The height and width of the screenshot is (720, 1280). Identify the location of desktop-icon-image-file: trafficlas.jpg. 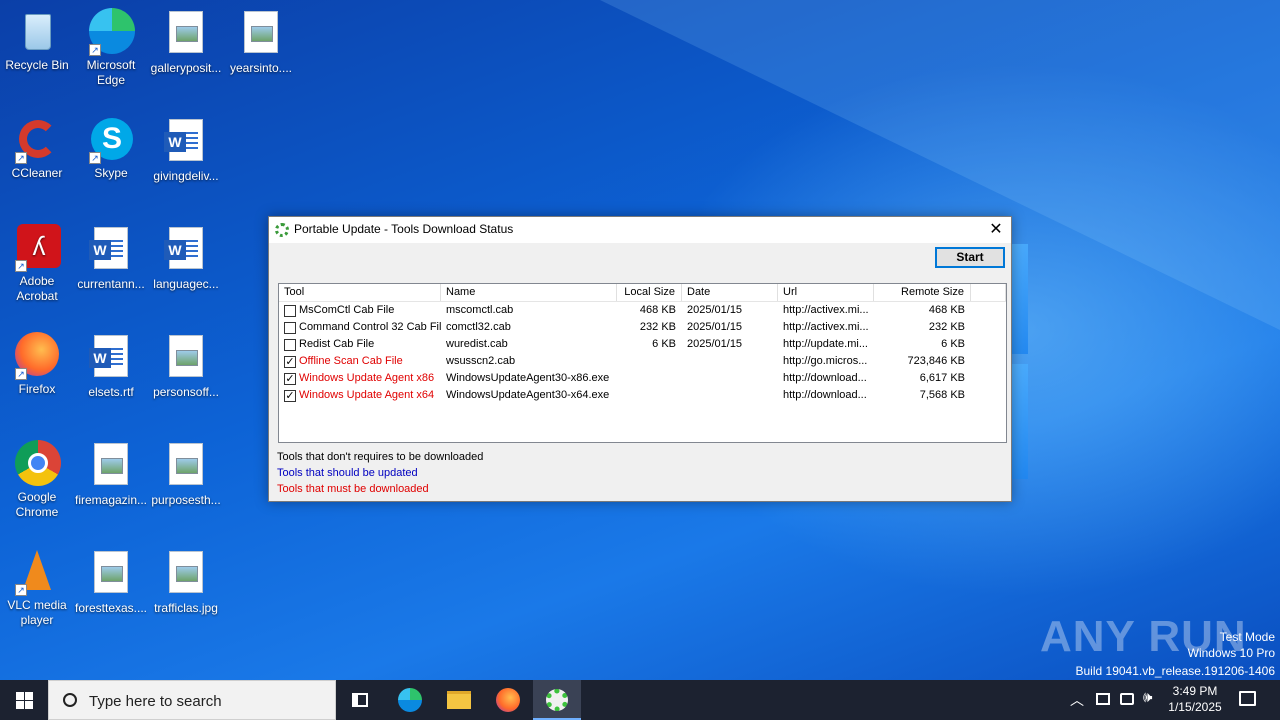
(186, 582).